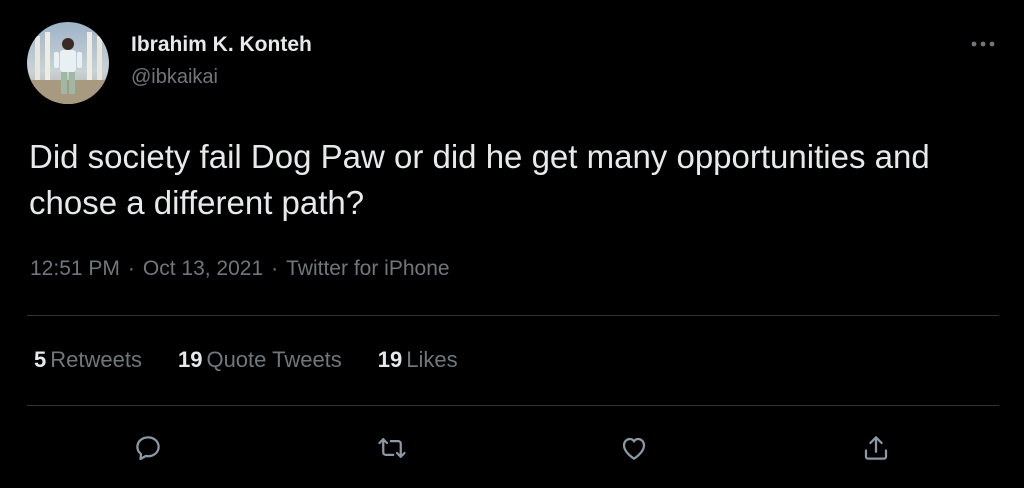 The image size is (1024, 488). I want to click on retweets-label: Retweets, so click(96, 359).